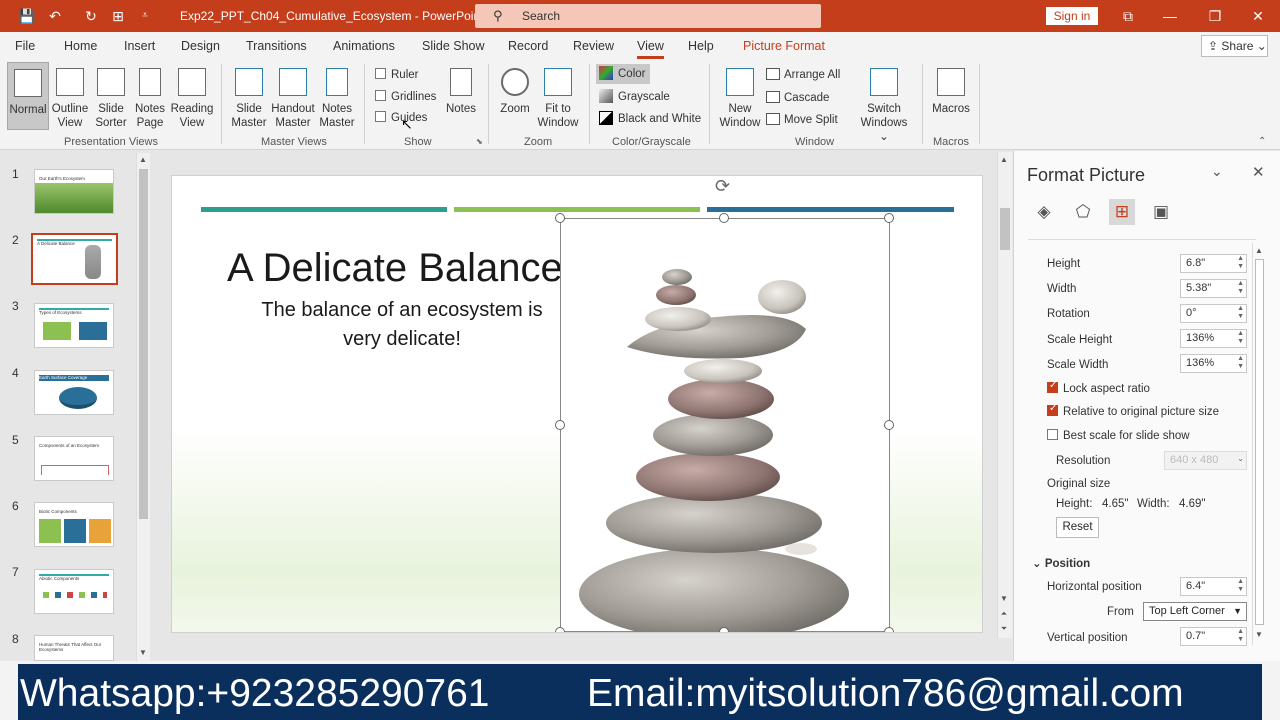  Describe the element at coordinates (396, 74) in the screenshot. I see `ruler-checkbox: Ruler` at that location.